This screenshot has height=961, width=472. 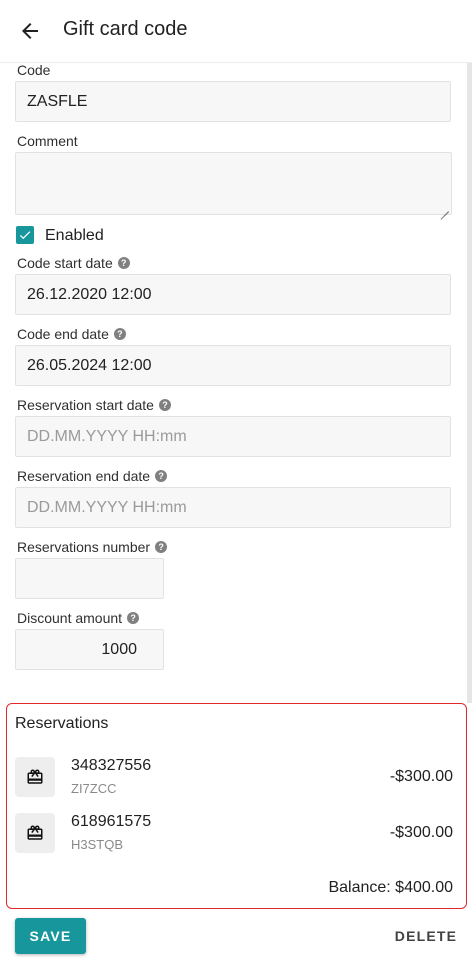 What do you see at coordinates (62, 723) in the screenshot?
I see `reservations-title: Reservations` at bounding box center [62, 723].